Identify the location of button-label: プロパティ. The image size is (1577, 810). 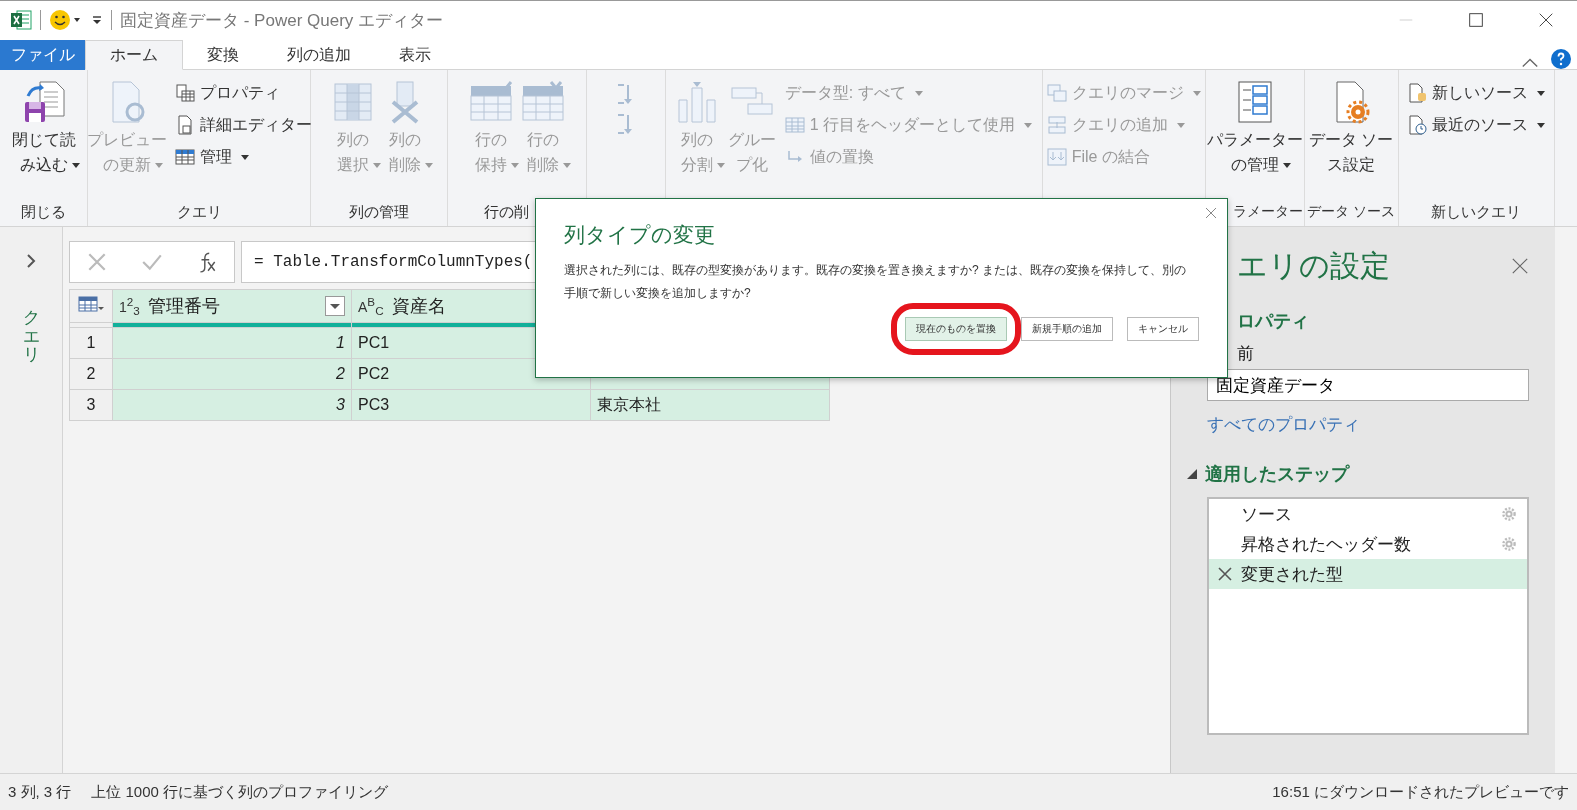
(240, 92).